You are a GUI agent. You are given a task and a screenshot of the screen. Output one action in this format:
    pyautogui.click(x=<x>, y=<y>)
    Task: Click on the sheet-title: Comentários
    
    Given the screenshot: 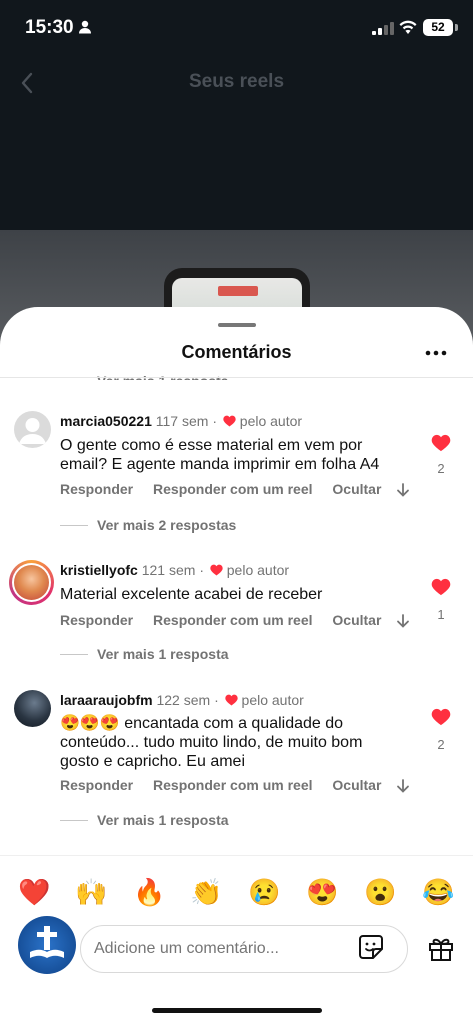 What is the action you would take?
    pyautogui.click(x=236, y=352)
    